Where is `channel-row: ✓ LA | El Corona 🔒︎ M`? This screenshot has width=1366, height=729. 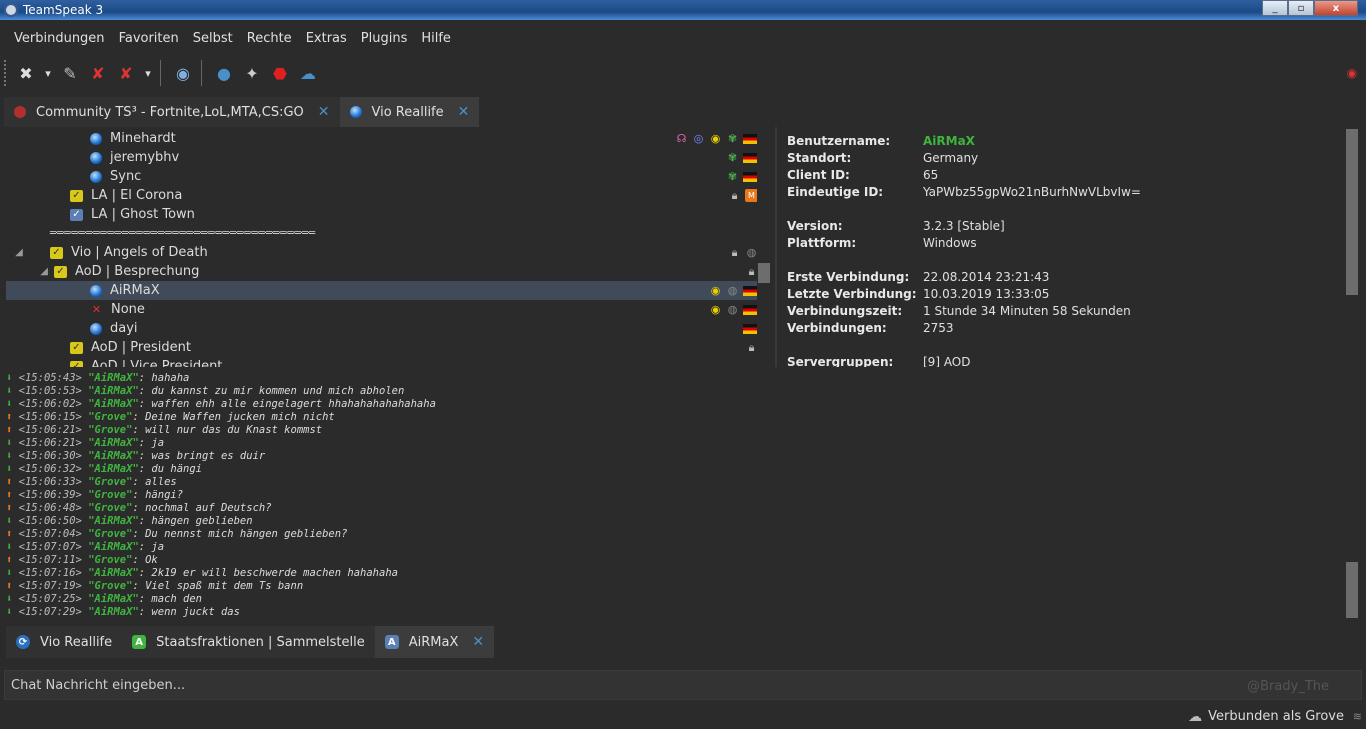
channel-row: ✓ LA | El Corona 🔒︎ M is located at coordinates (382, 195).